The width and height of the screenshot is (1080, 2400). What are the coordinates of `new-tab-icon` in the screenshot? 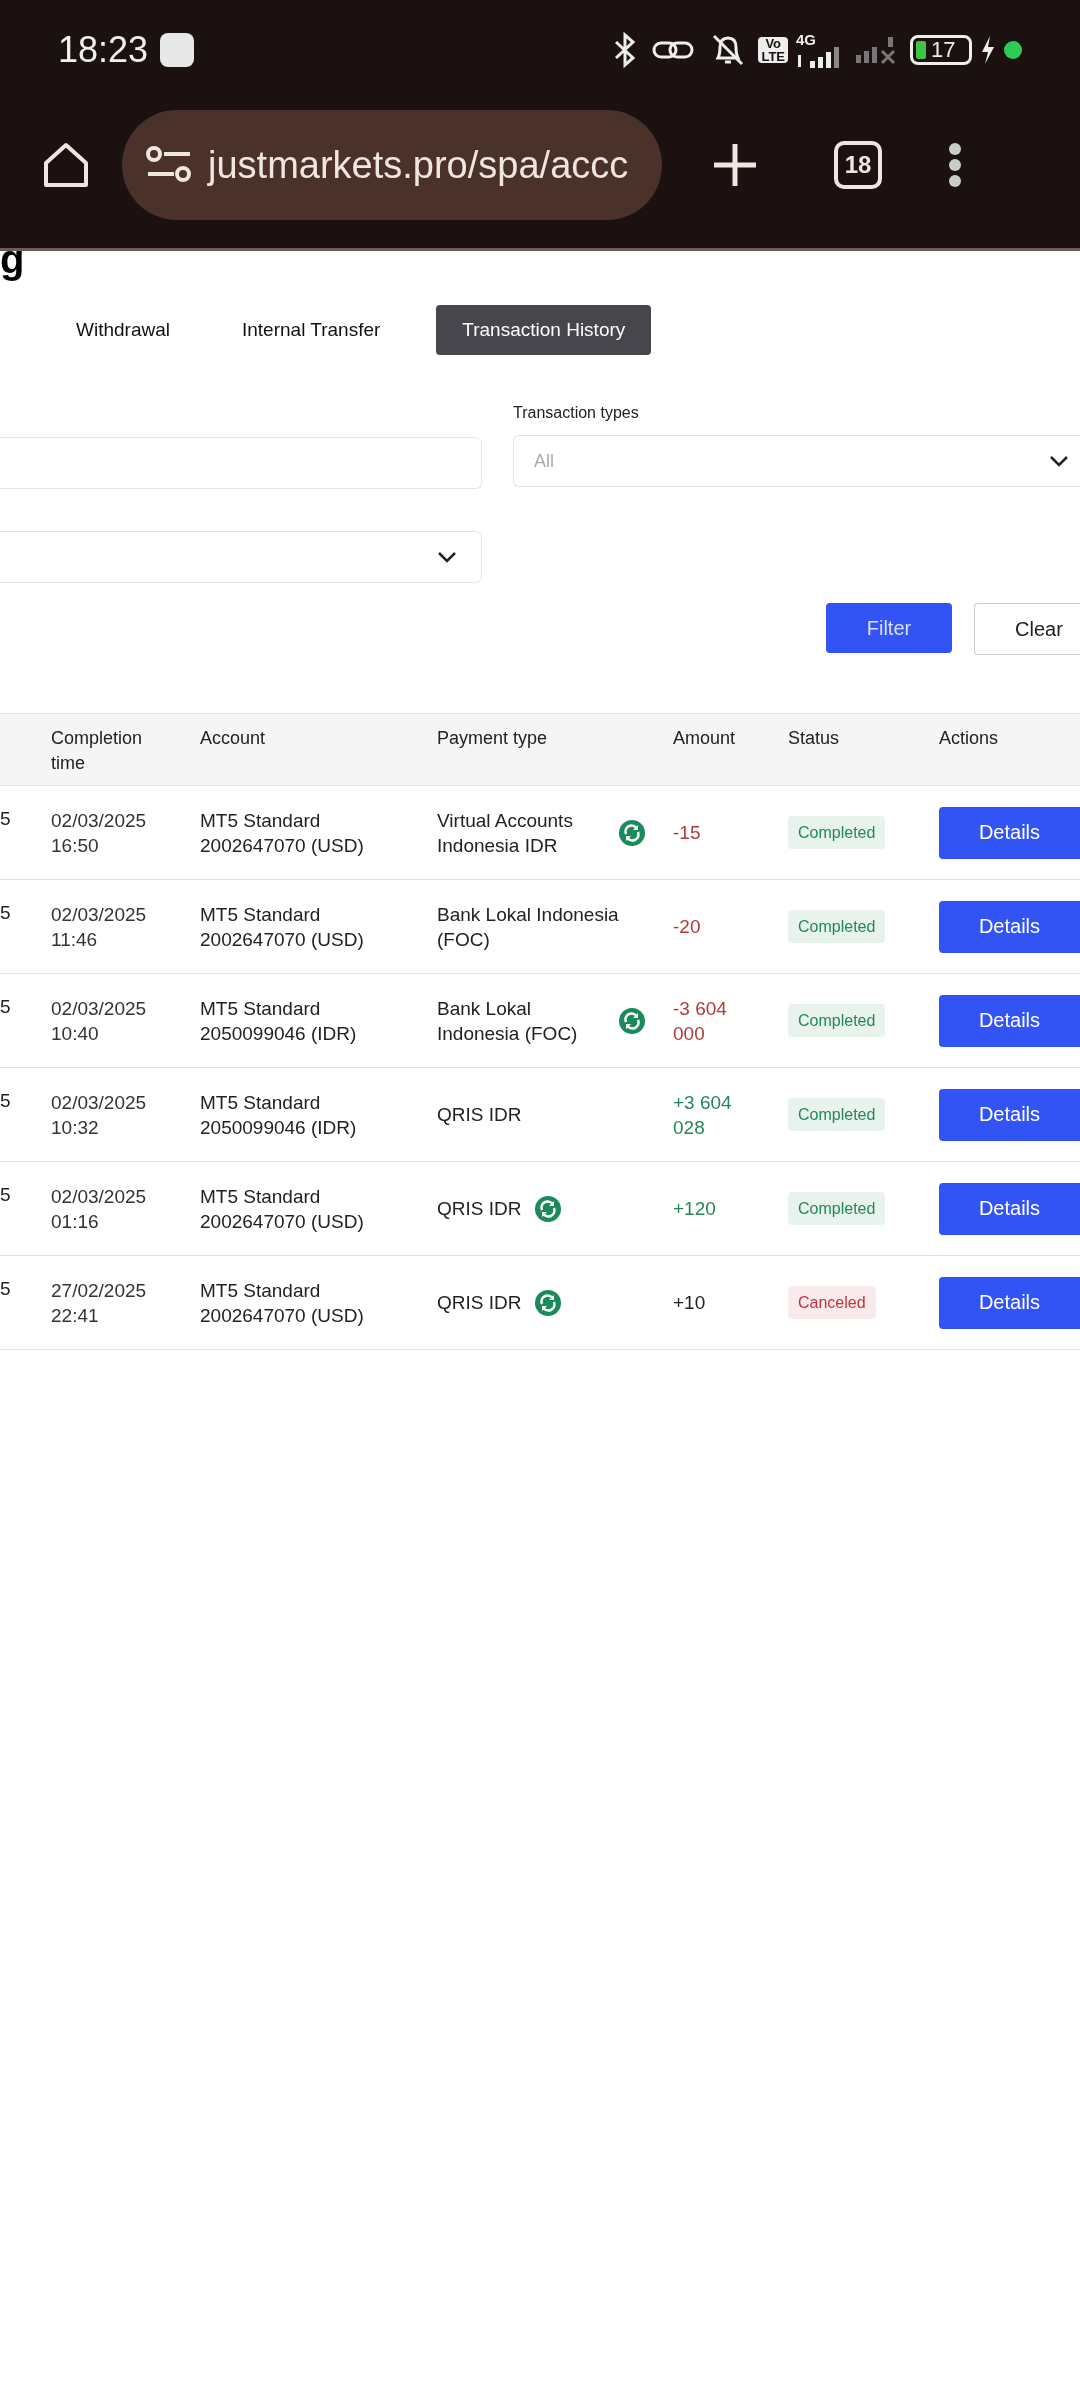 It's located at (735, 165).